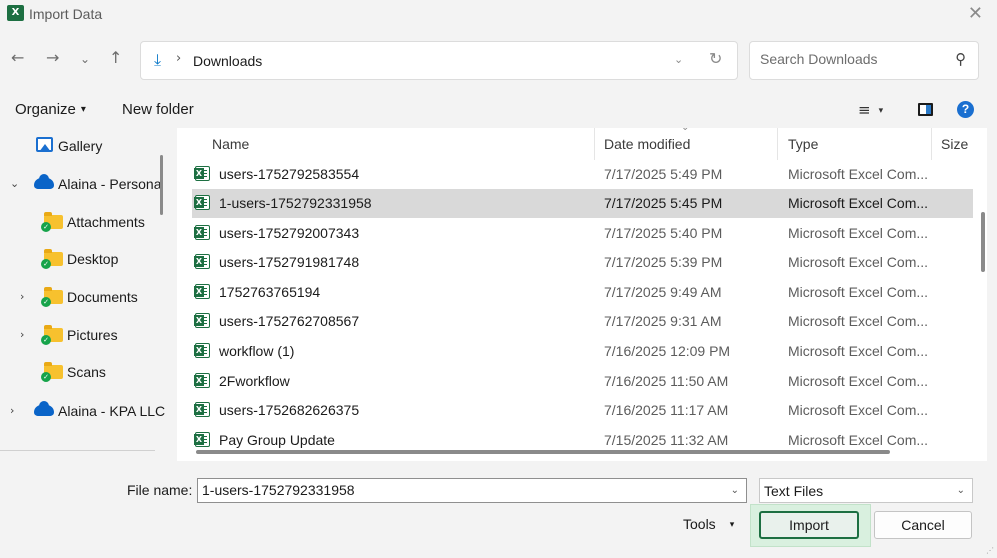  I want to click on navigation-pane-scrollbar, so click(161, 185).